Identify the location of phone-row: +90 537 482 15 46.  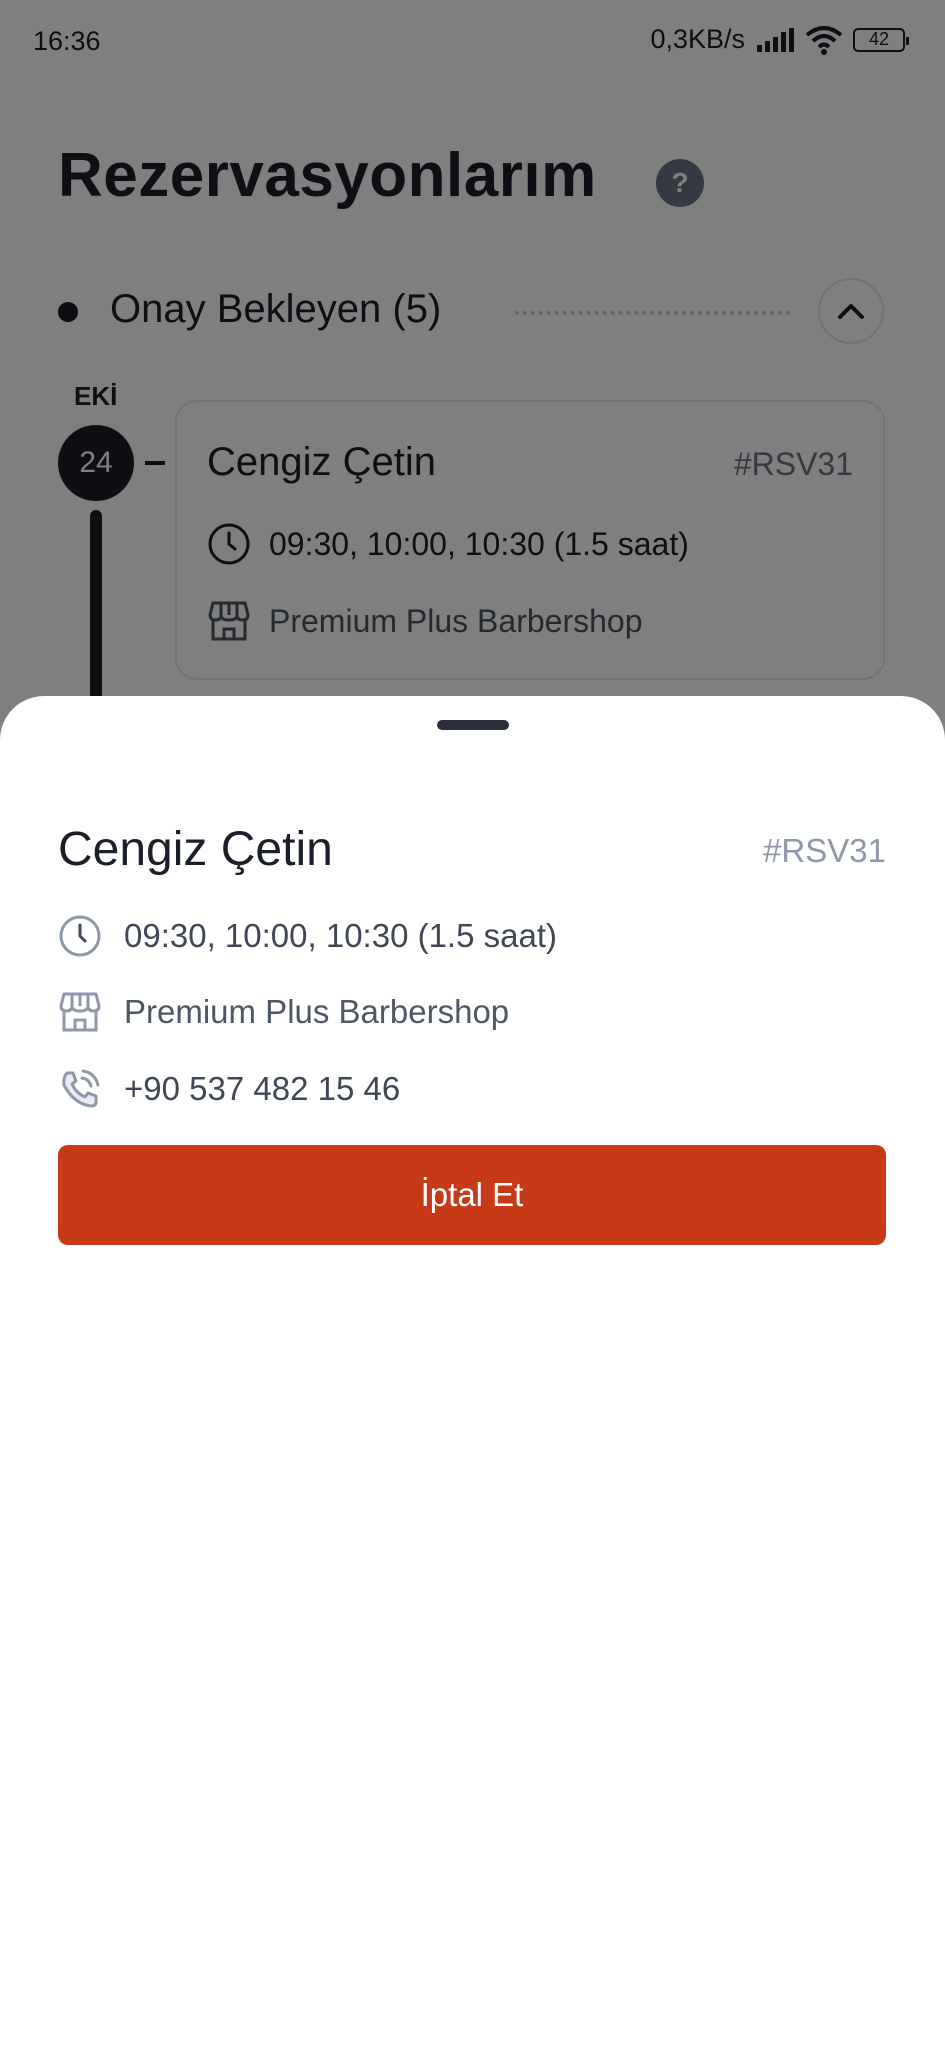
(229, 1089).